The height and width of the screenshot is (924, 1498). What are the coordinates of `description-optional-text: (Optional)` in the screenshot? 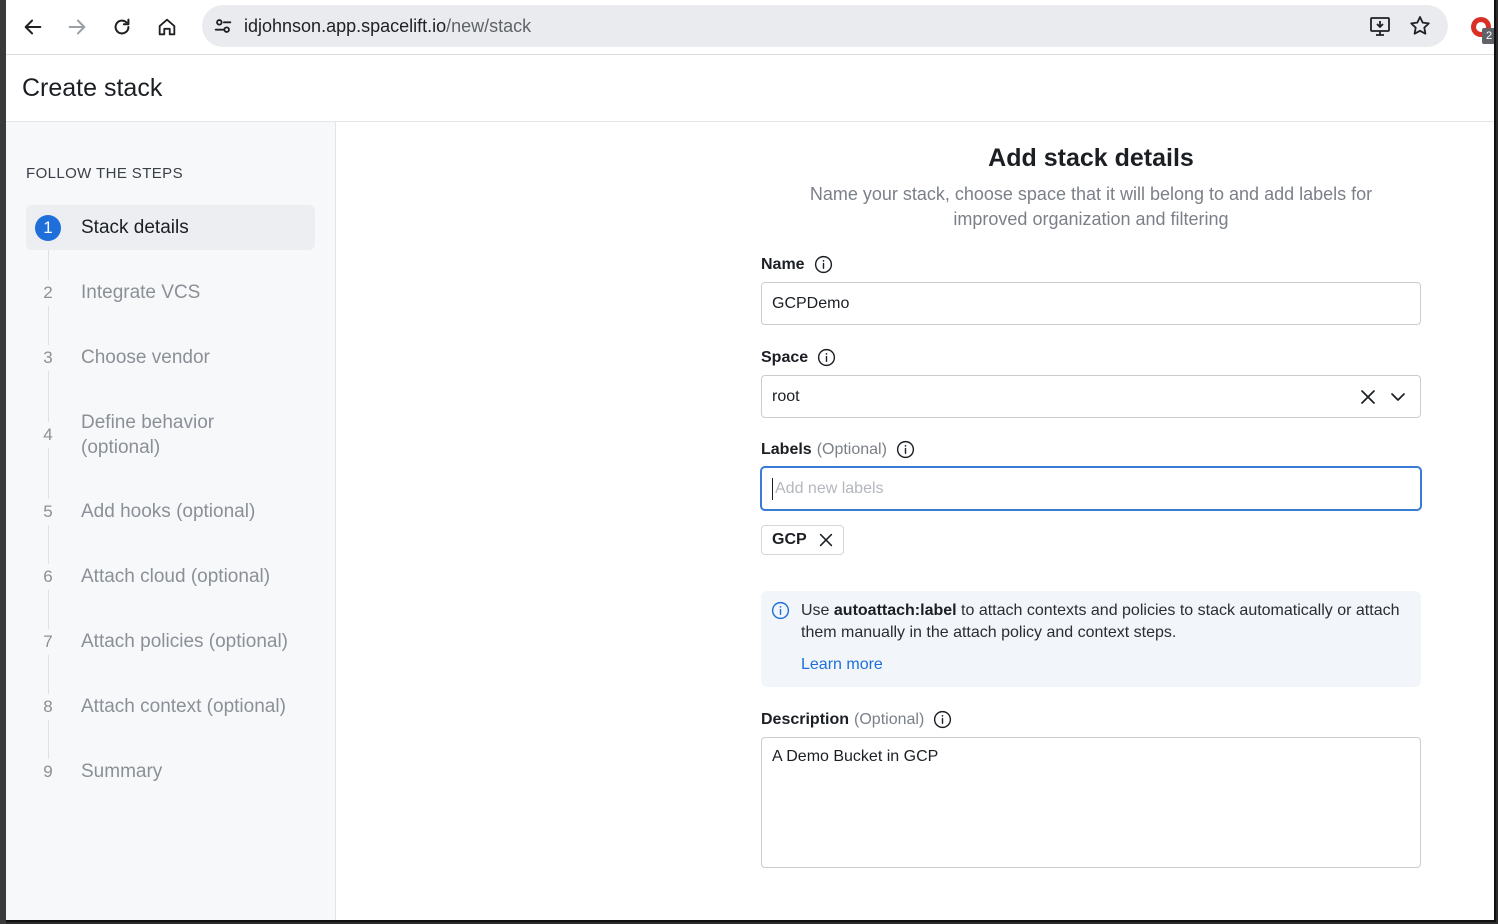 It's located at (889, 719).